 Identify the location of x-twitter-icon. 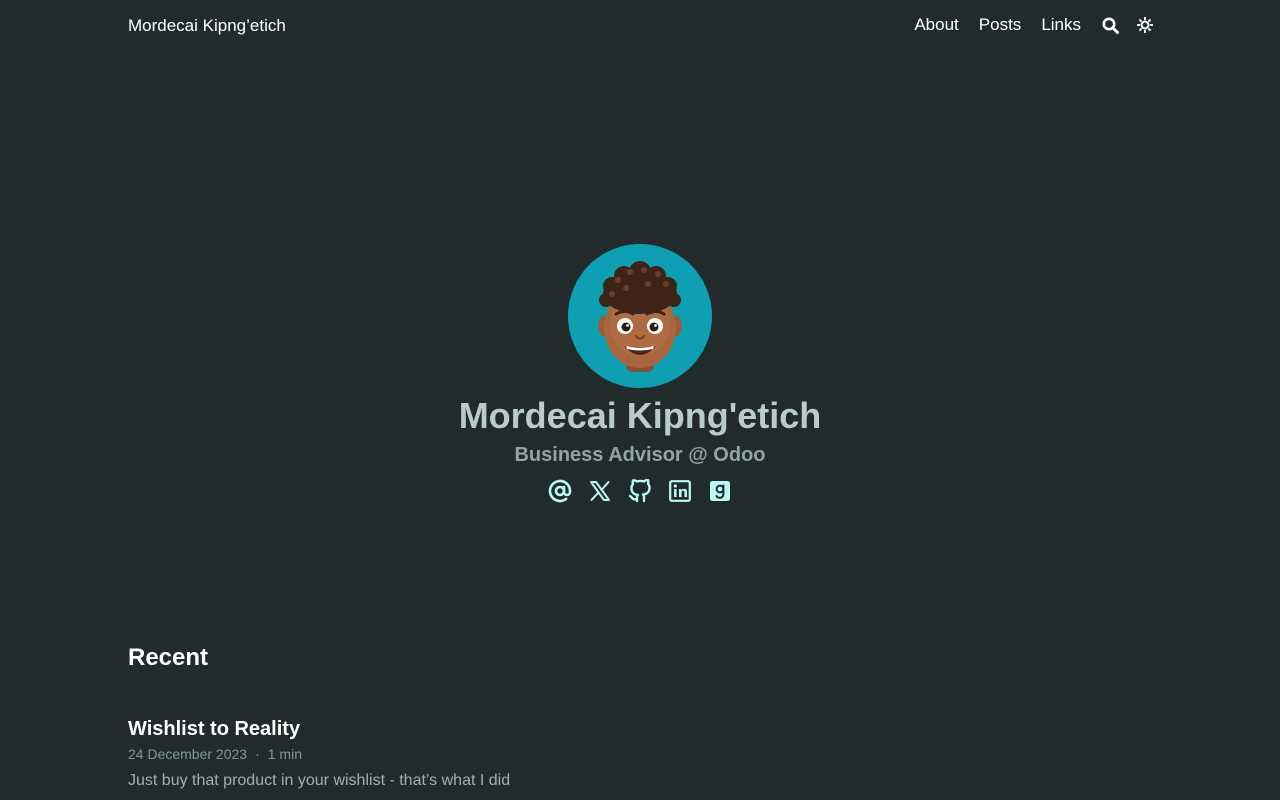
(600, 491).